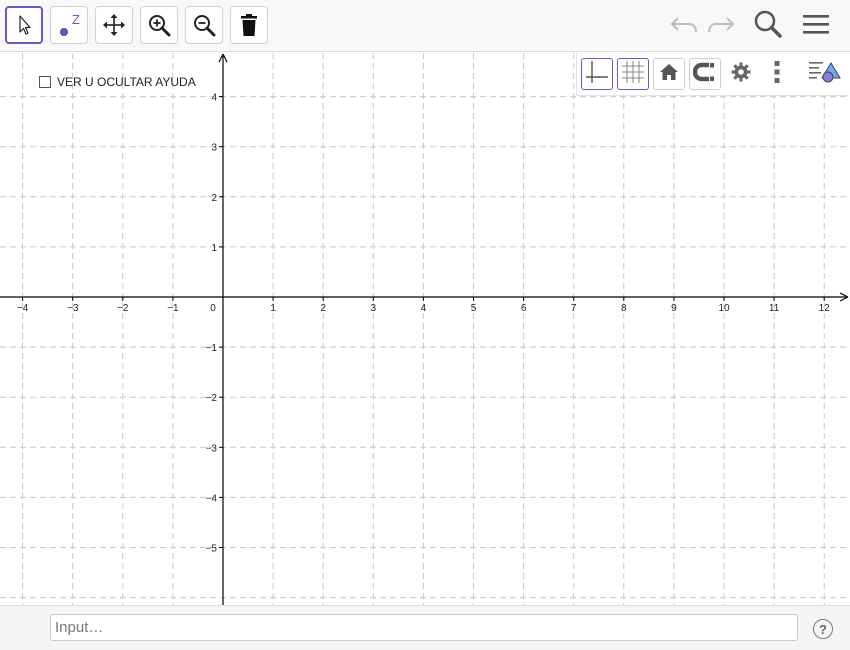 The image size is (850, 650). Describe the element at coordinates (173, 308) in the screenshot. I see `x-tick-label: −1` at that location.